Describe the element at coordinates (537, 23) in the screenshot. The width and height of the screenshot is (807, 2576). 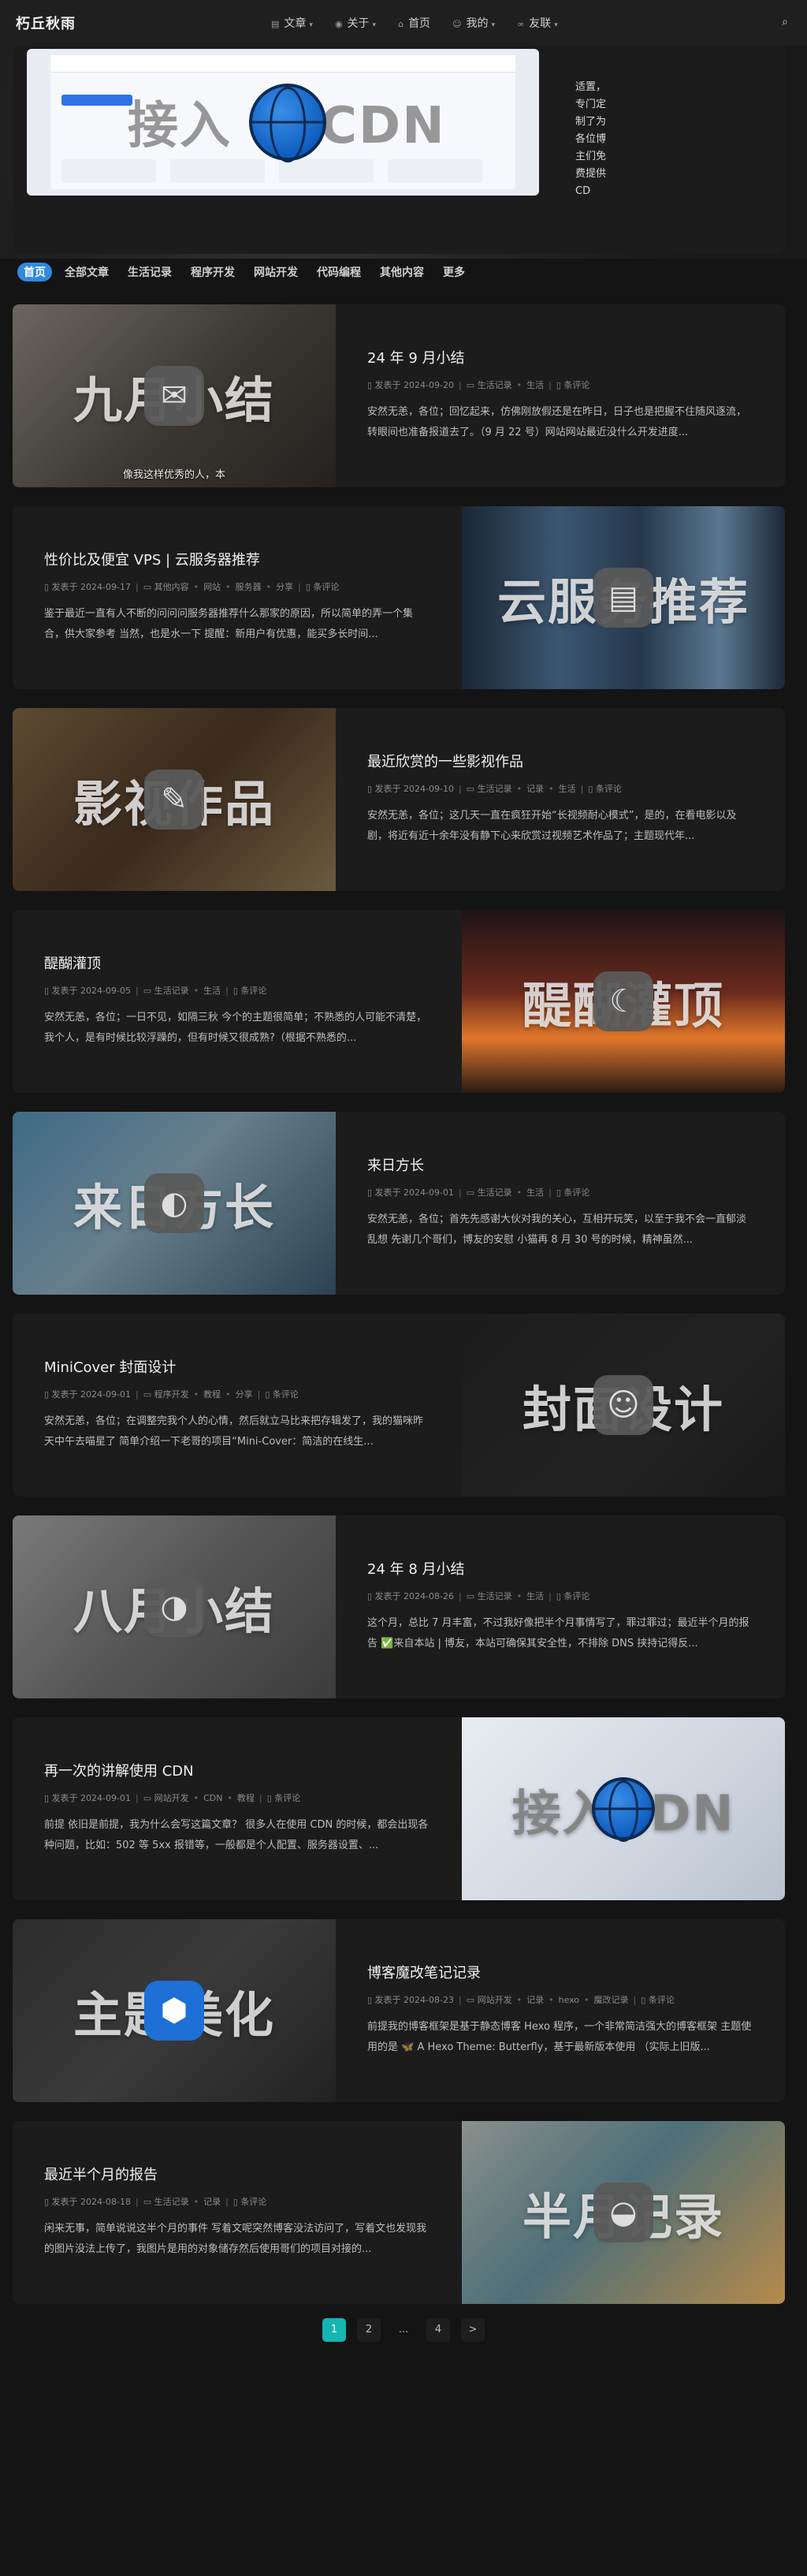
I see `menu-item-friends: ∞ 友联 ▾` at that location.